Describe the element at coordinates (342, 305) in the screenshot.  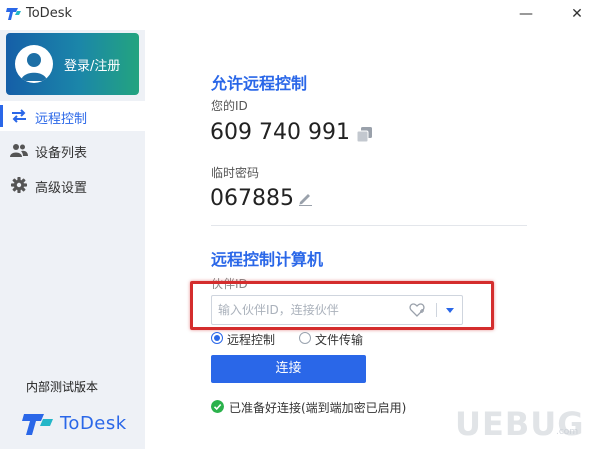
I see `red-highlight-annotation` at that location.